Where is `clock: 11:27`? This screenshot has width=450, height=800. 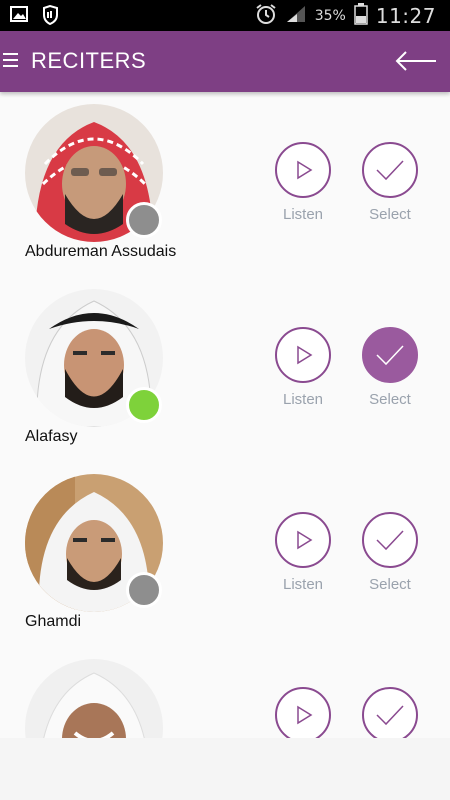 clock: 11:27 is located at coordinates (405, 16).